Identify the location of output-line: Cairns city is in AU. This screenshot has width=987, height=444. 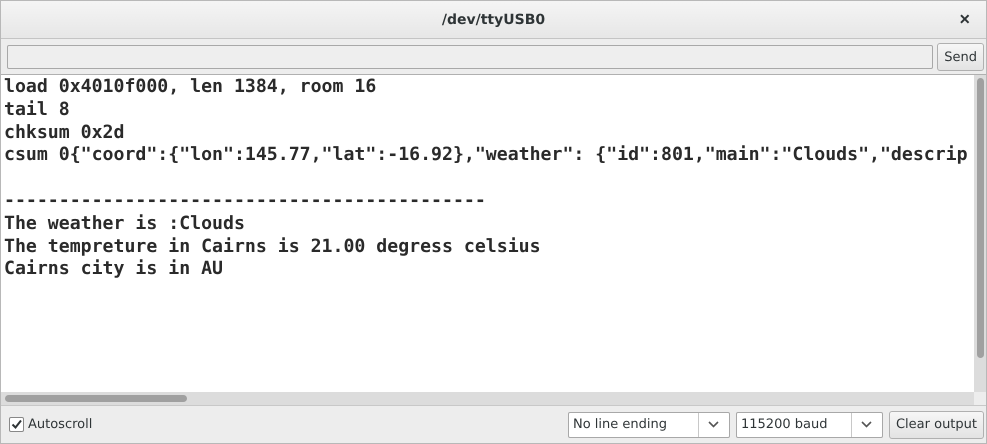
(113, 270).